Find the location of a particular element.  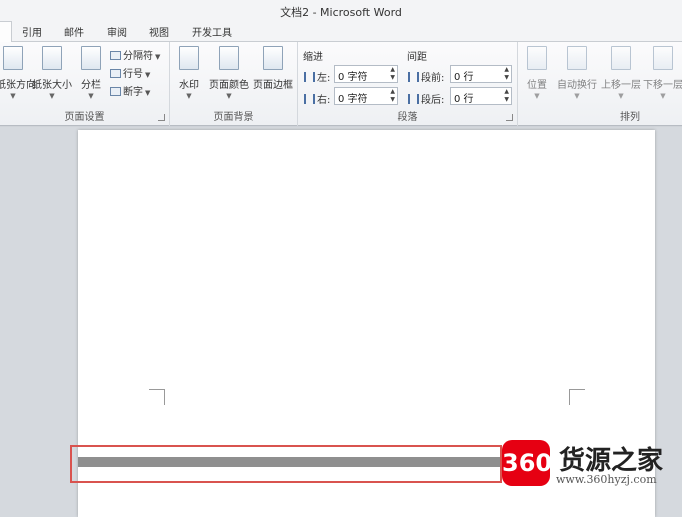

title-bar: 文档2 - Microsoft Word is located at coordinates (341, 10).